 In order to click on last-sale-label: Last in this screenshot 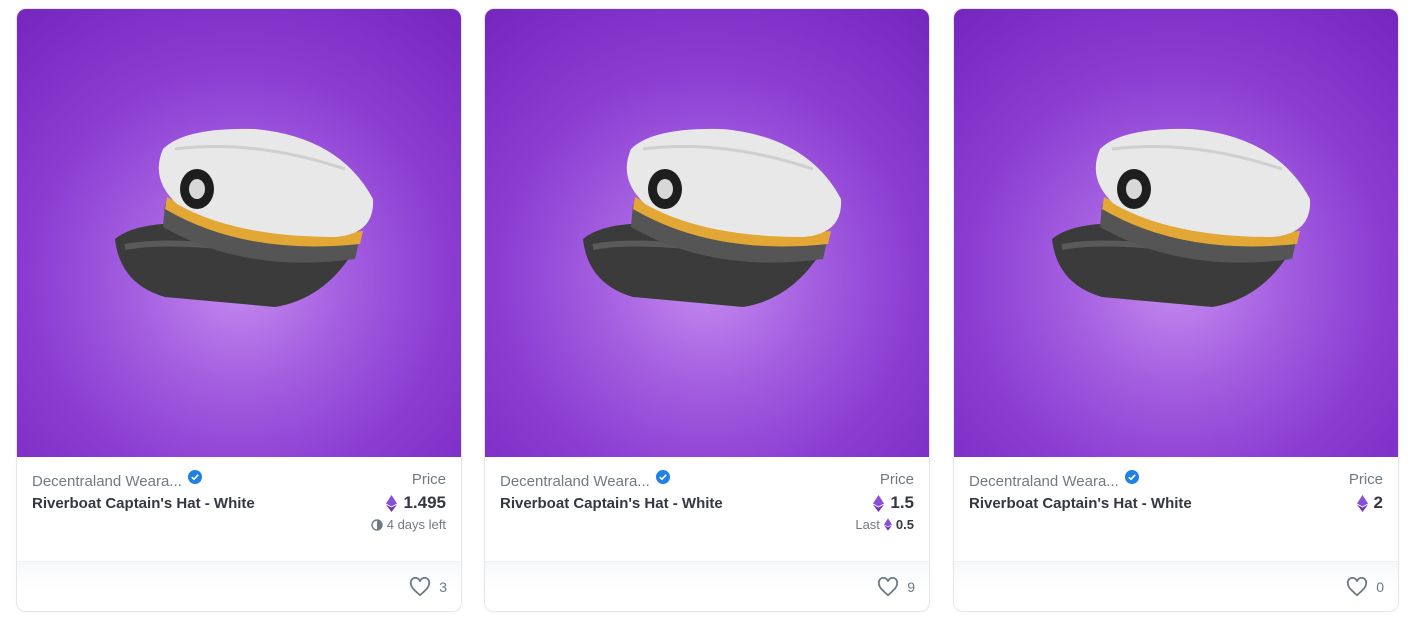, I will do `click(867, 524)`.